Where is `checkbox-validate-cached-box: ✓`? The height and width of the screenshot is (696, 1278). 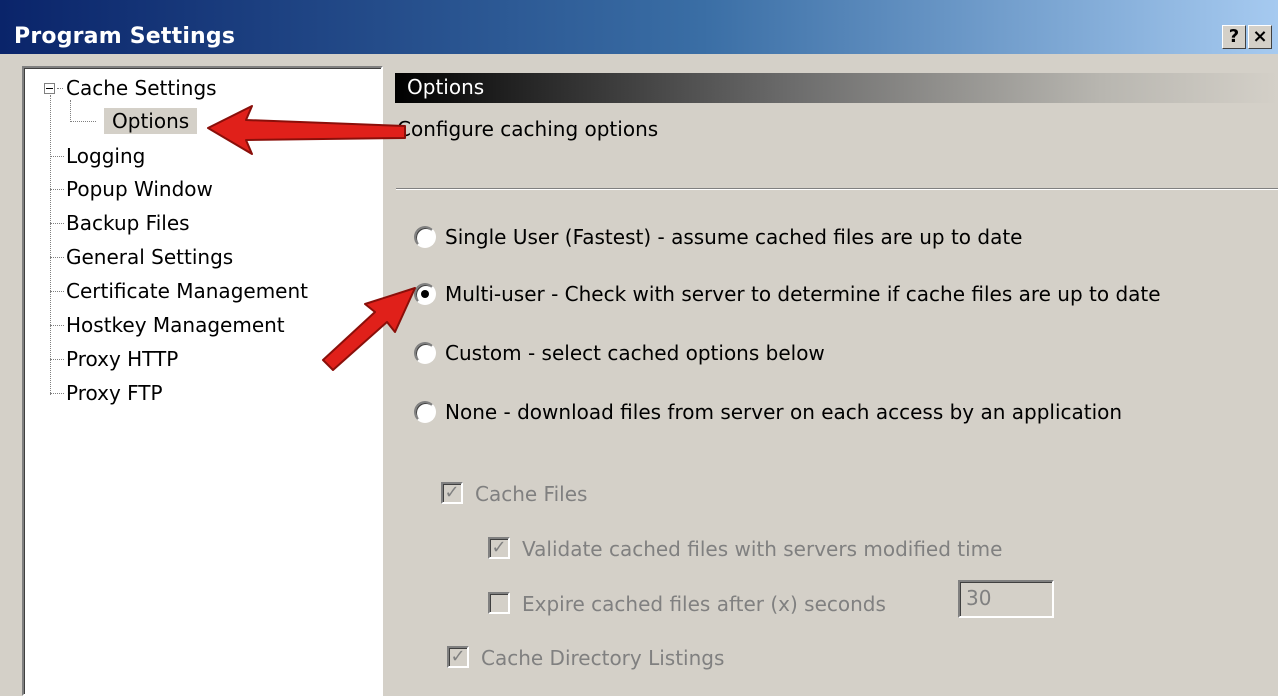
checkbox-validate-cached-box: ✓ is located at coordinates (499, 548).